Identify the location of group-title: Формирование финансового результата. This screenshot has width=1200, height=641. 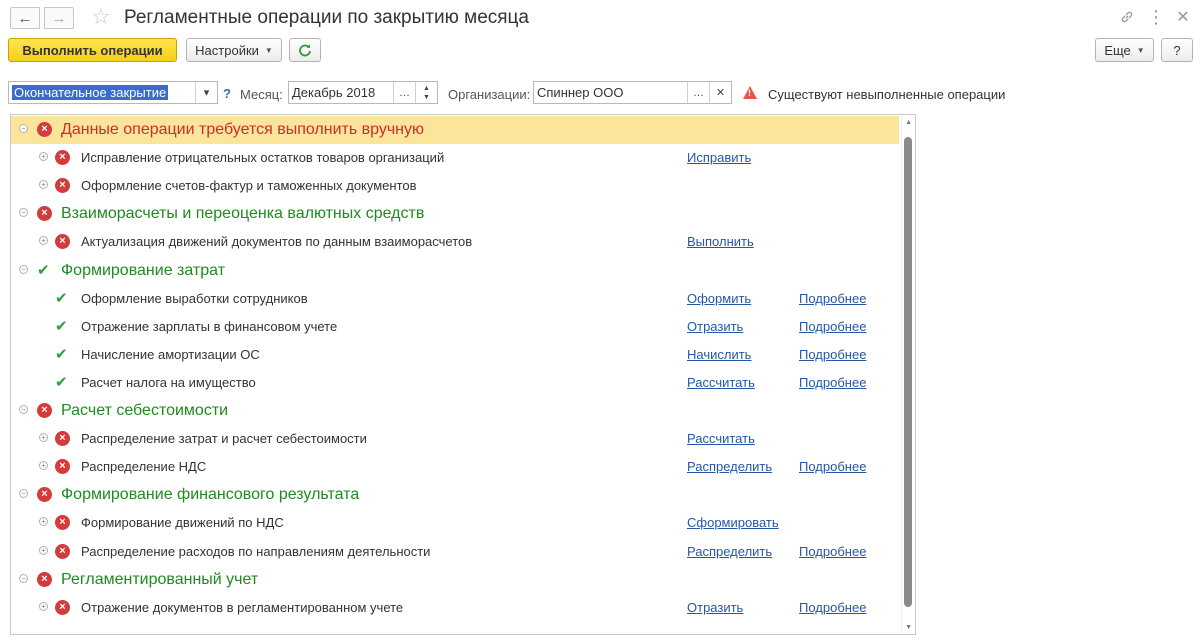
(210, 495).